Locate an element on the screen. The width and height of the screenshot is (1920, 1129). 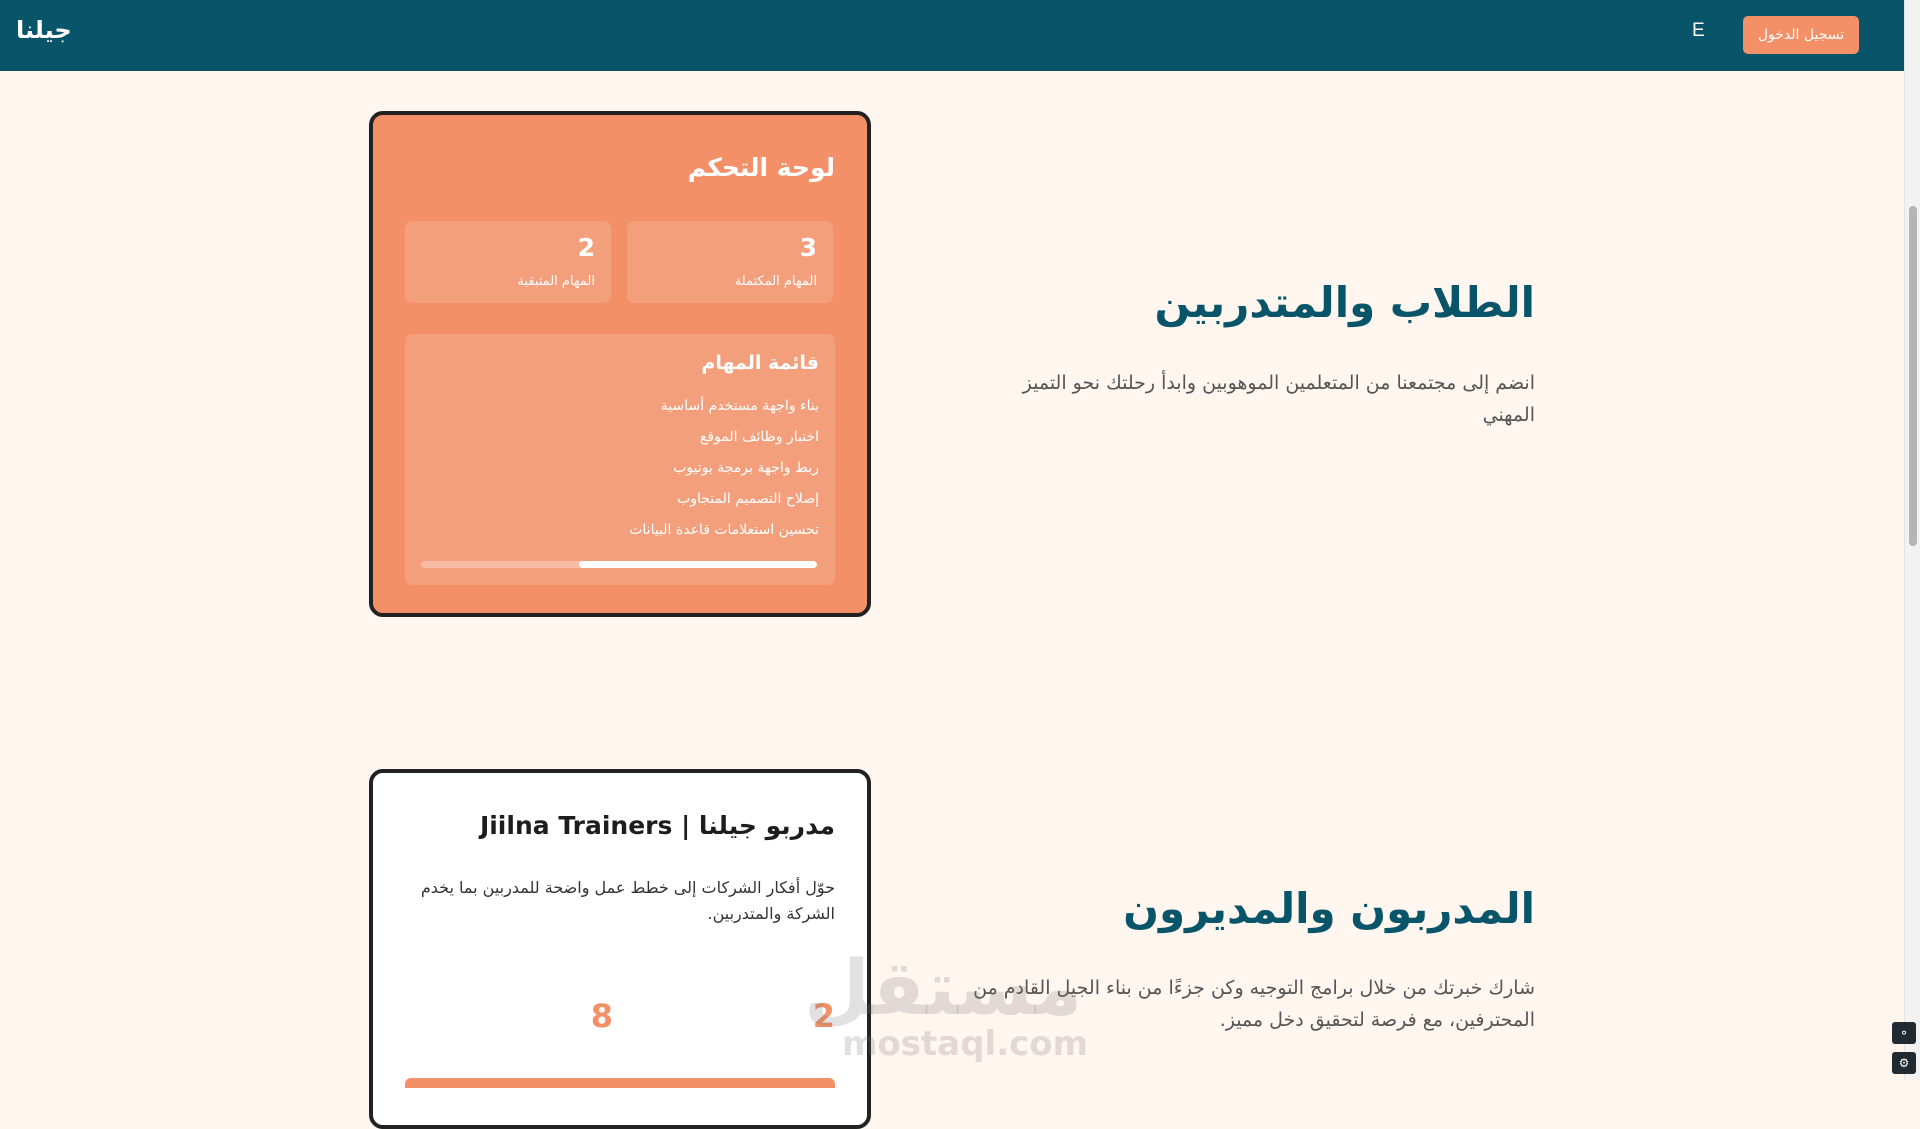
task-item: تحسين استعلامات قاعدة البيانات is located at coordinates (724, 530).